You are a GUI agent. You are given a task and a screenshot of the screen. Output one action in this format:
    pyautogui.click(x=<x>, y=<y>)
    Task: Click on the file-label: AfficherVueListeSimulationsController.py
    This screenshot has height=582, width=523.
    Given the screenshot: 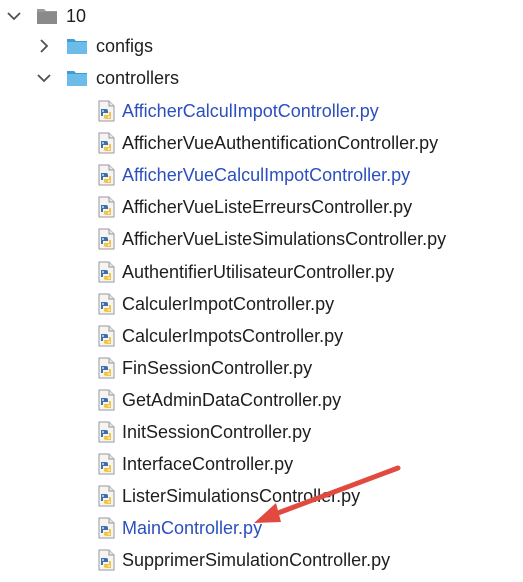 What is the action you would take?
    pyautogui.click(x=284, y=239)
    